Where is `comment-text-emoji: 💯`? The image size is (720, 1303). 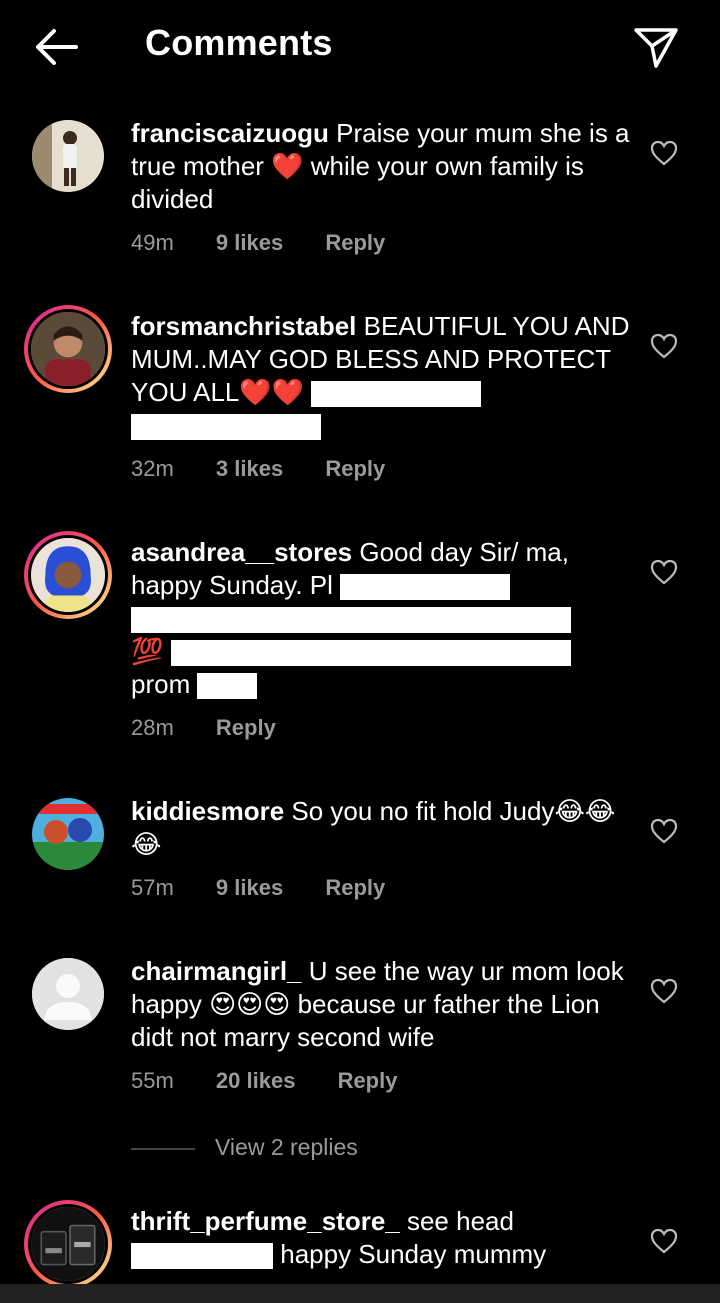
comment-text-emoji: 💯 is located at coordinates (147, 651).